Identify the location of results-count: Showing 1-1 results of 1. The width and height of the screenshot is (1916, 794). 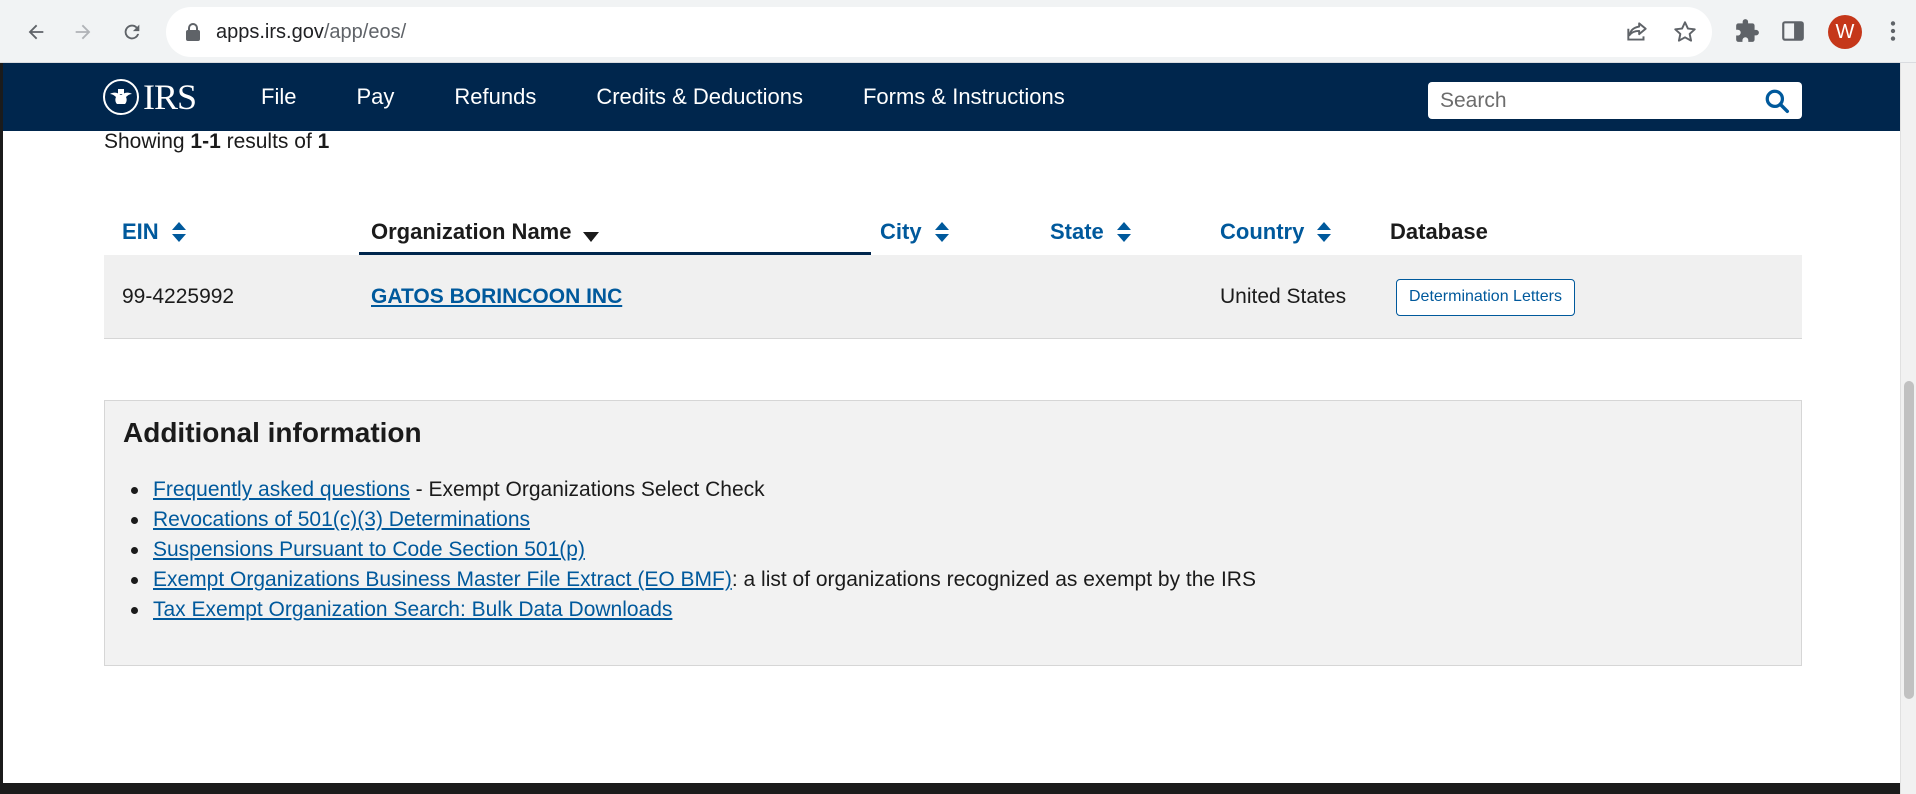
(216, 142).